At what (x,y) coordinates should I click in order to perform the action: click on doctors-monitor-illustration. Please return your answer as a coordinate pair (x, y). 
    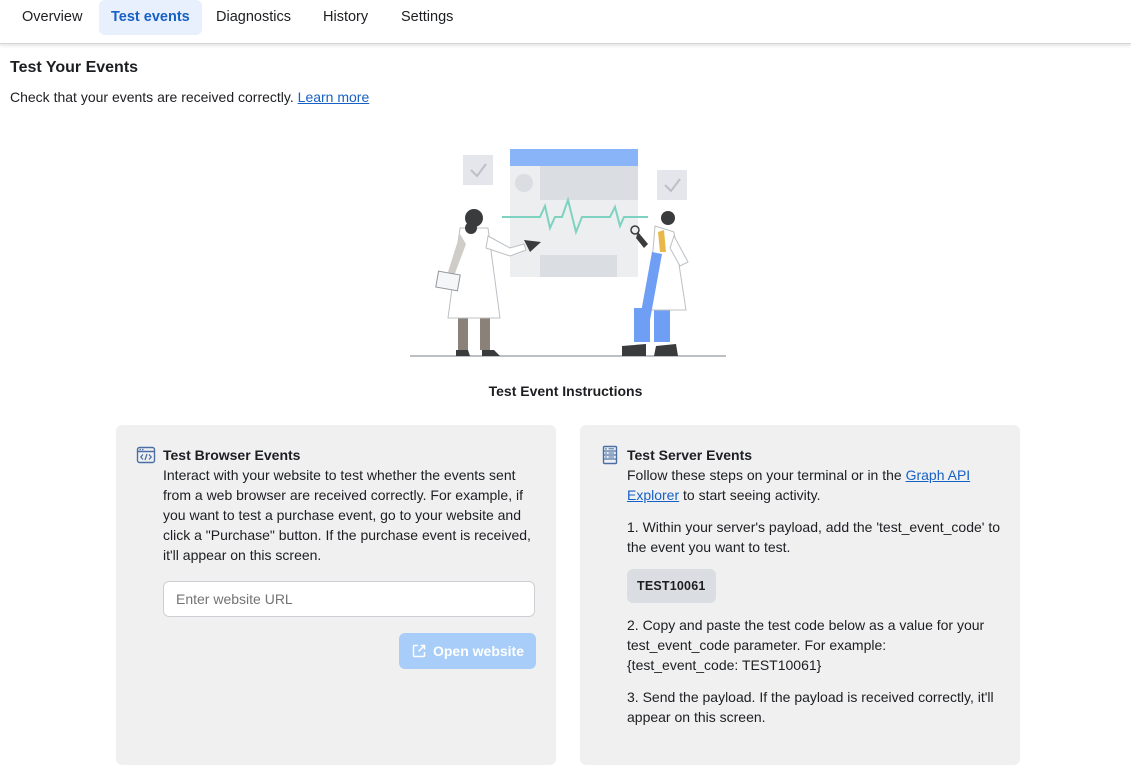
    Looking at the image, I should click on (568, 253).